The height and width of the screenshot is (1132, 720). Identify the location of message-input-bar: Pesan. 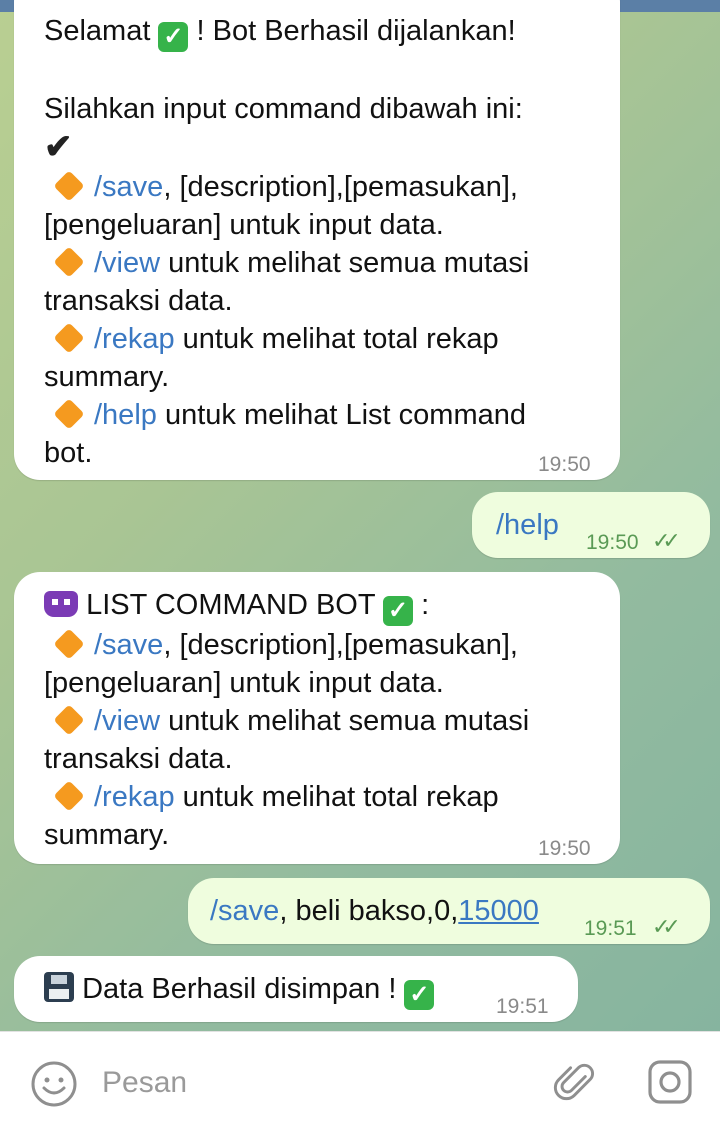
(360, 1081).